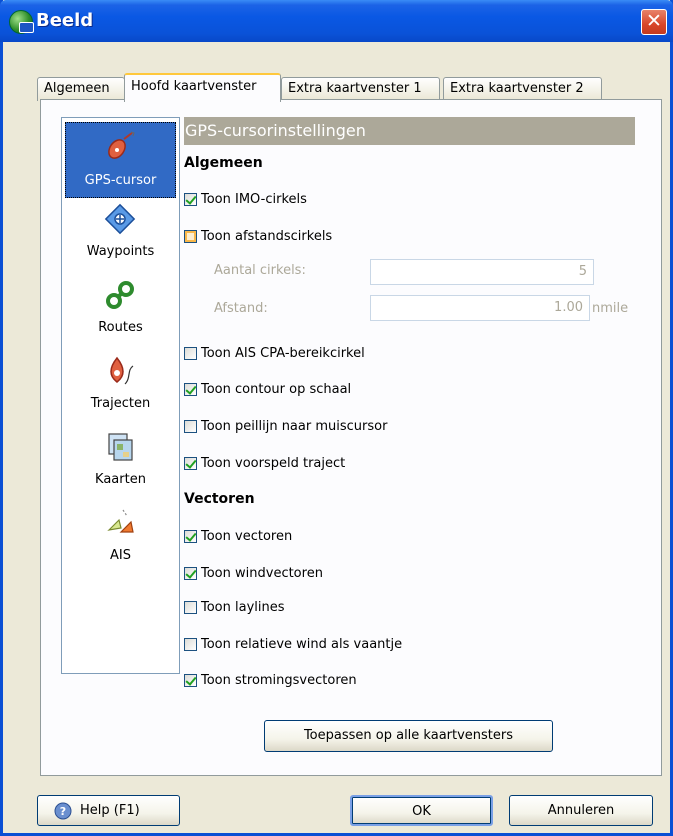  I want to click on tab-extra-kaartvenster-1: Extra kaartvenster 1, so click(360, 89).